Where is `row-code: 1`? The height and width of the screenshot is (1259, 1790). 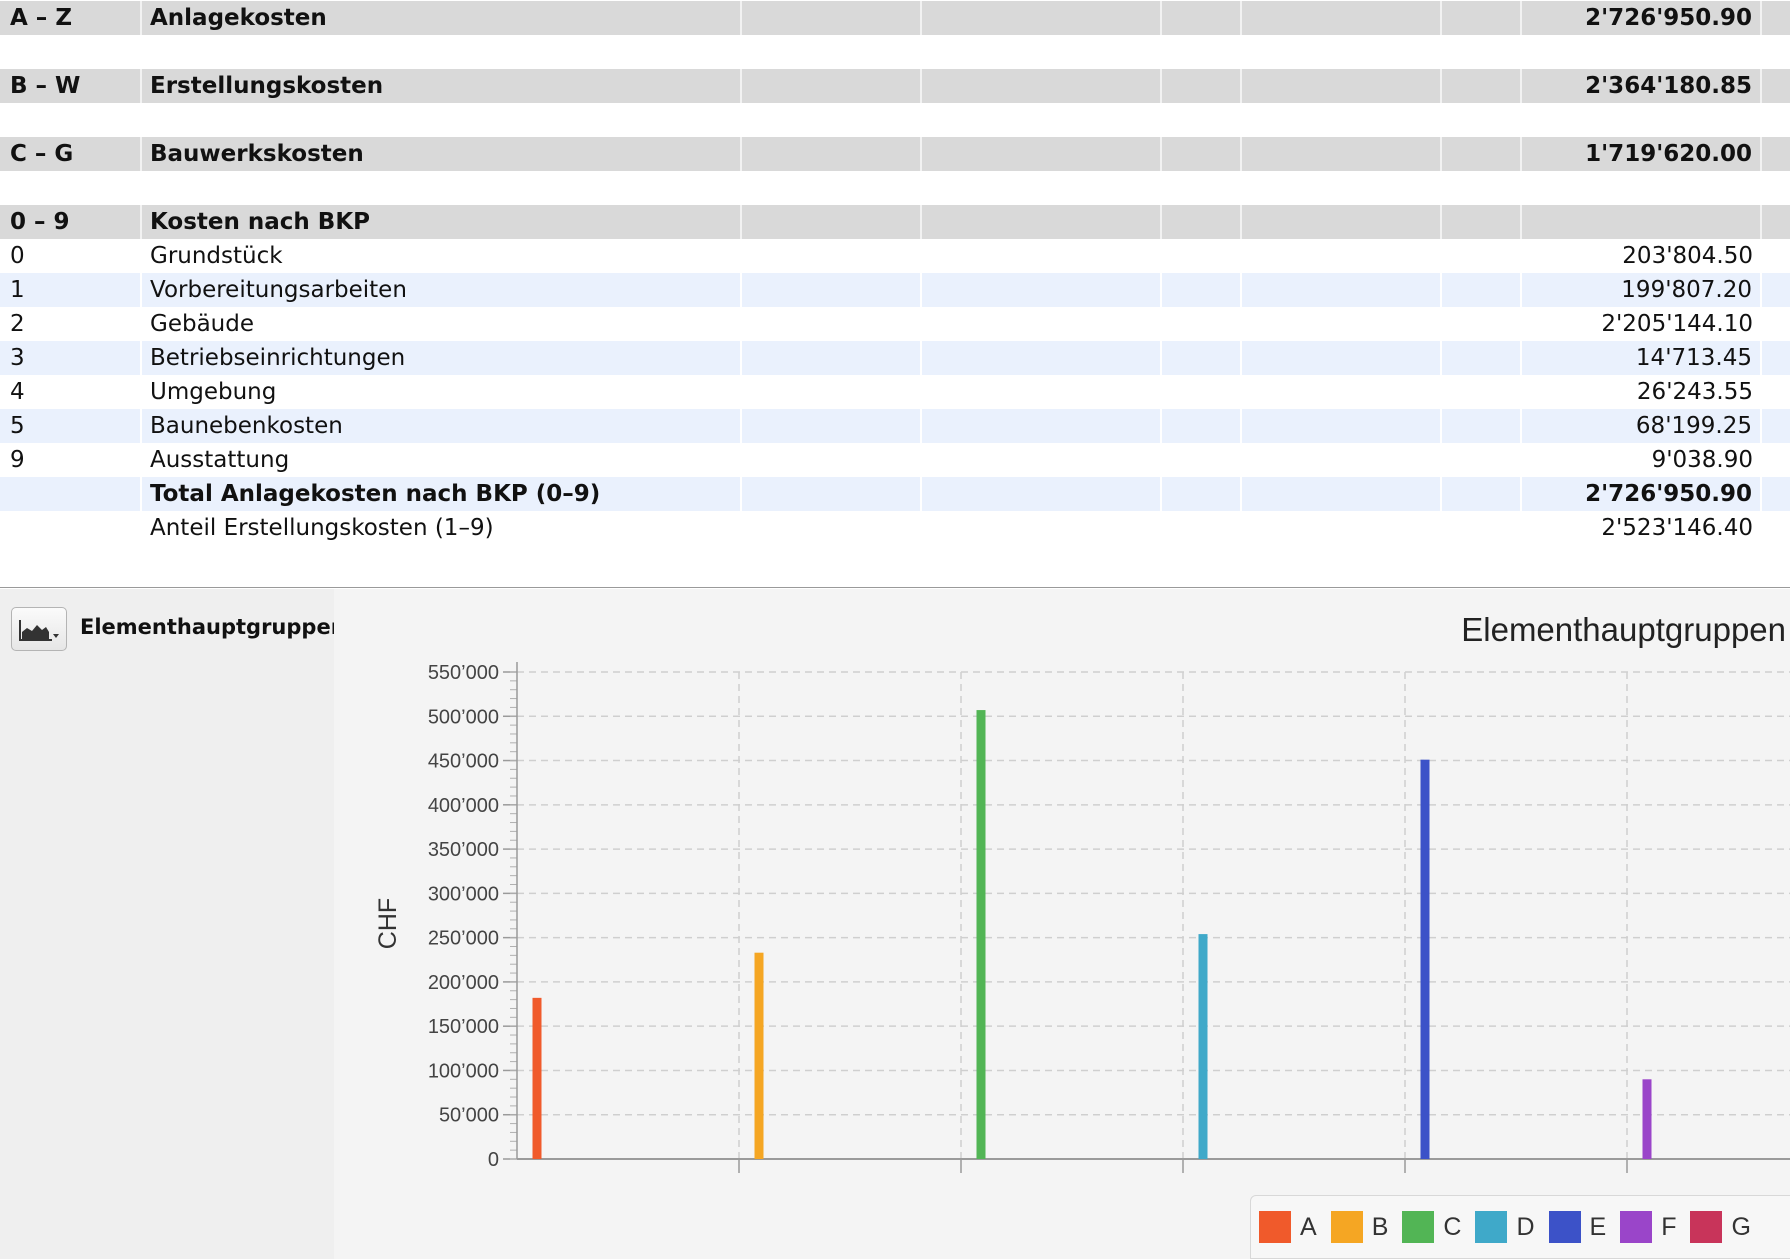
row-code: 1 is located at coordinates (71, 290).